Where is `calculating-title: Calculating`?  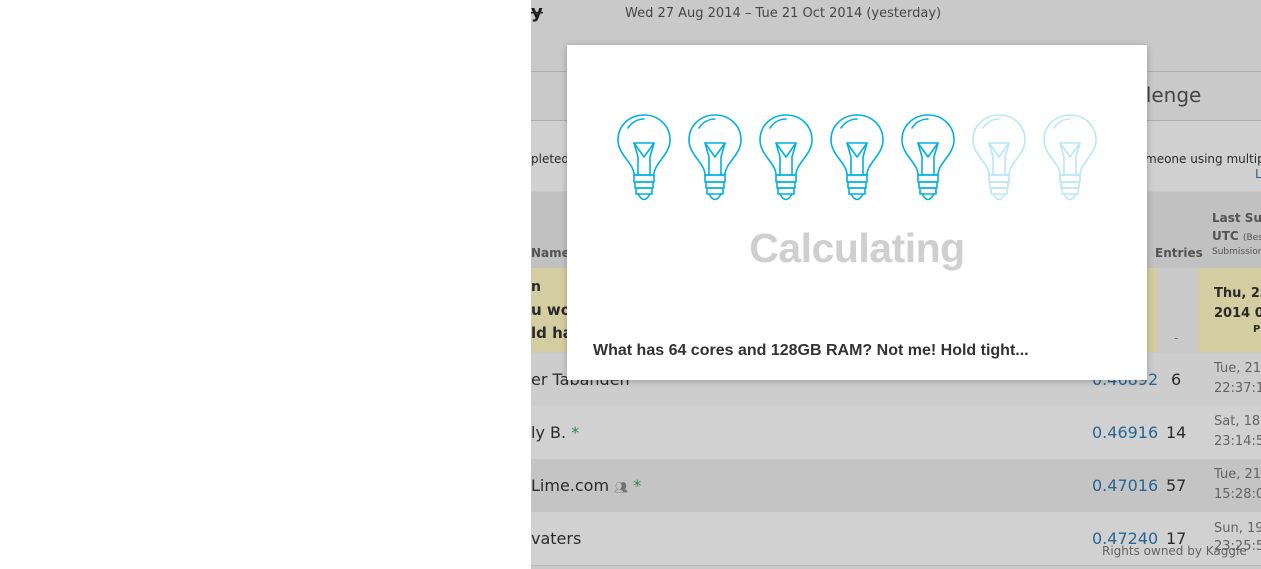
calculating-title: Calculating is located at coordinates (857, 248).